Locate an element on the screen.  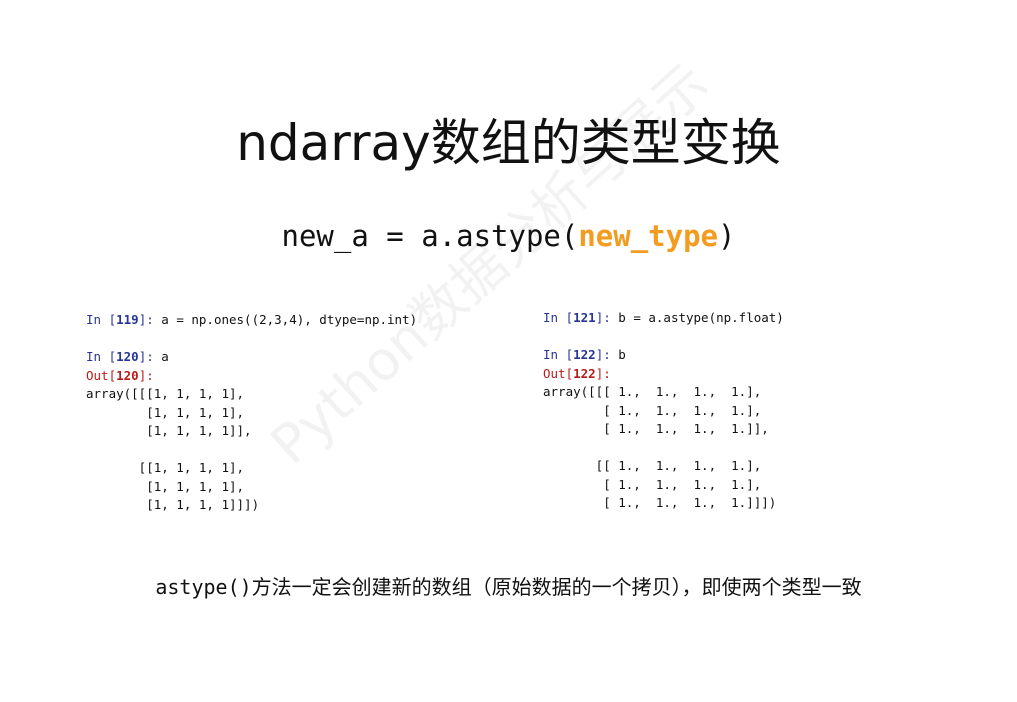
formula-suffix: ) is located at coordinates (727, 236).